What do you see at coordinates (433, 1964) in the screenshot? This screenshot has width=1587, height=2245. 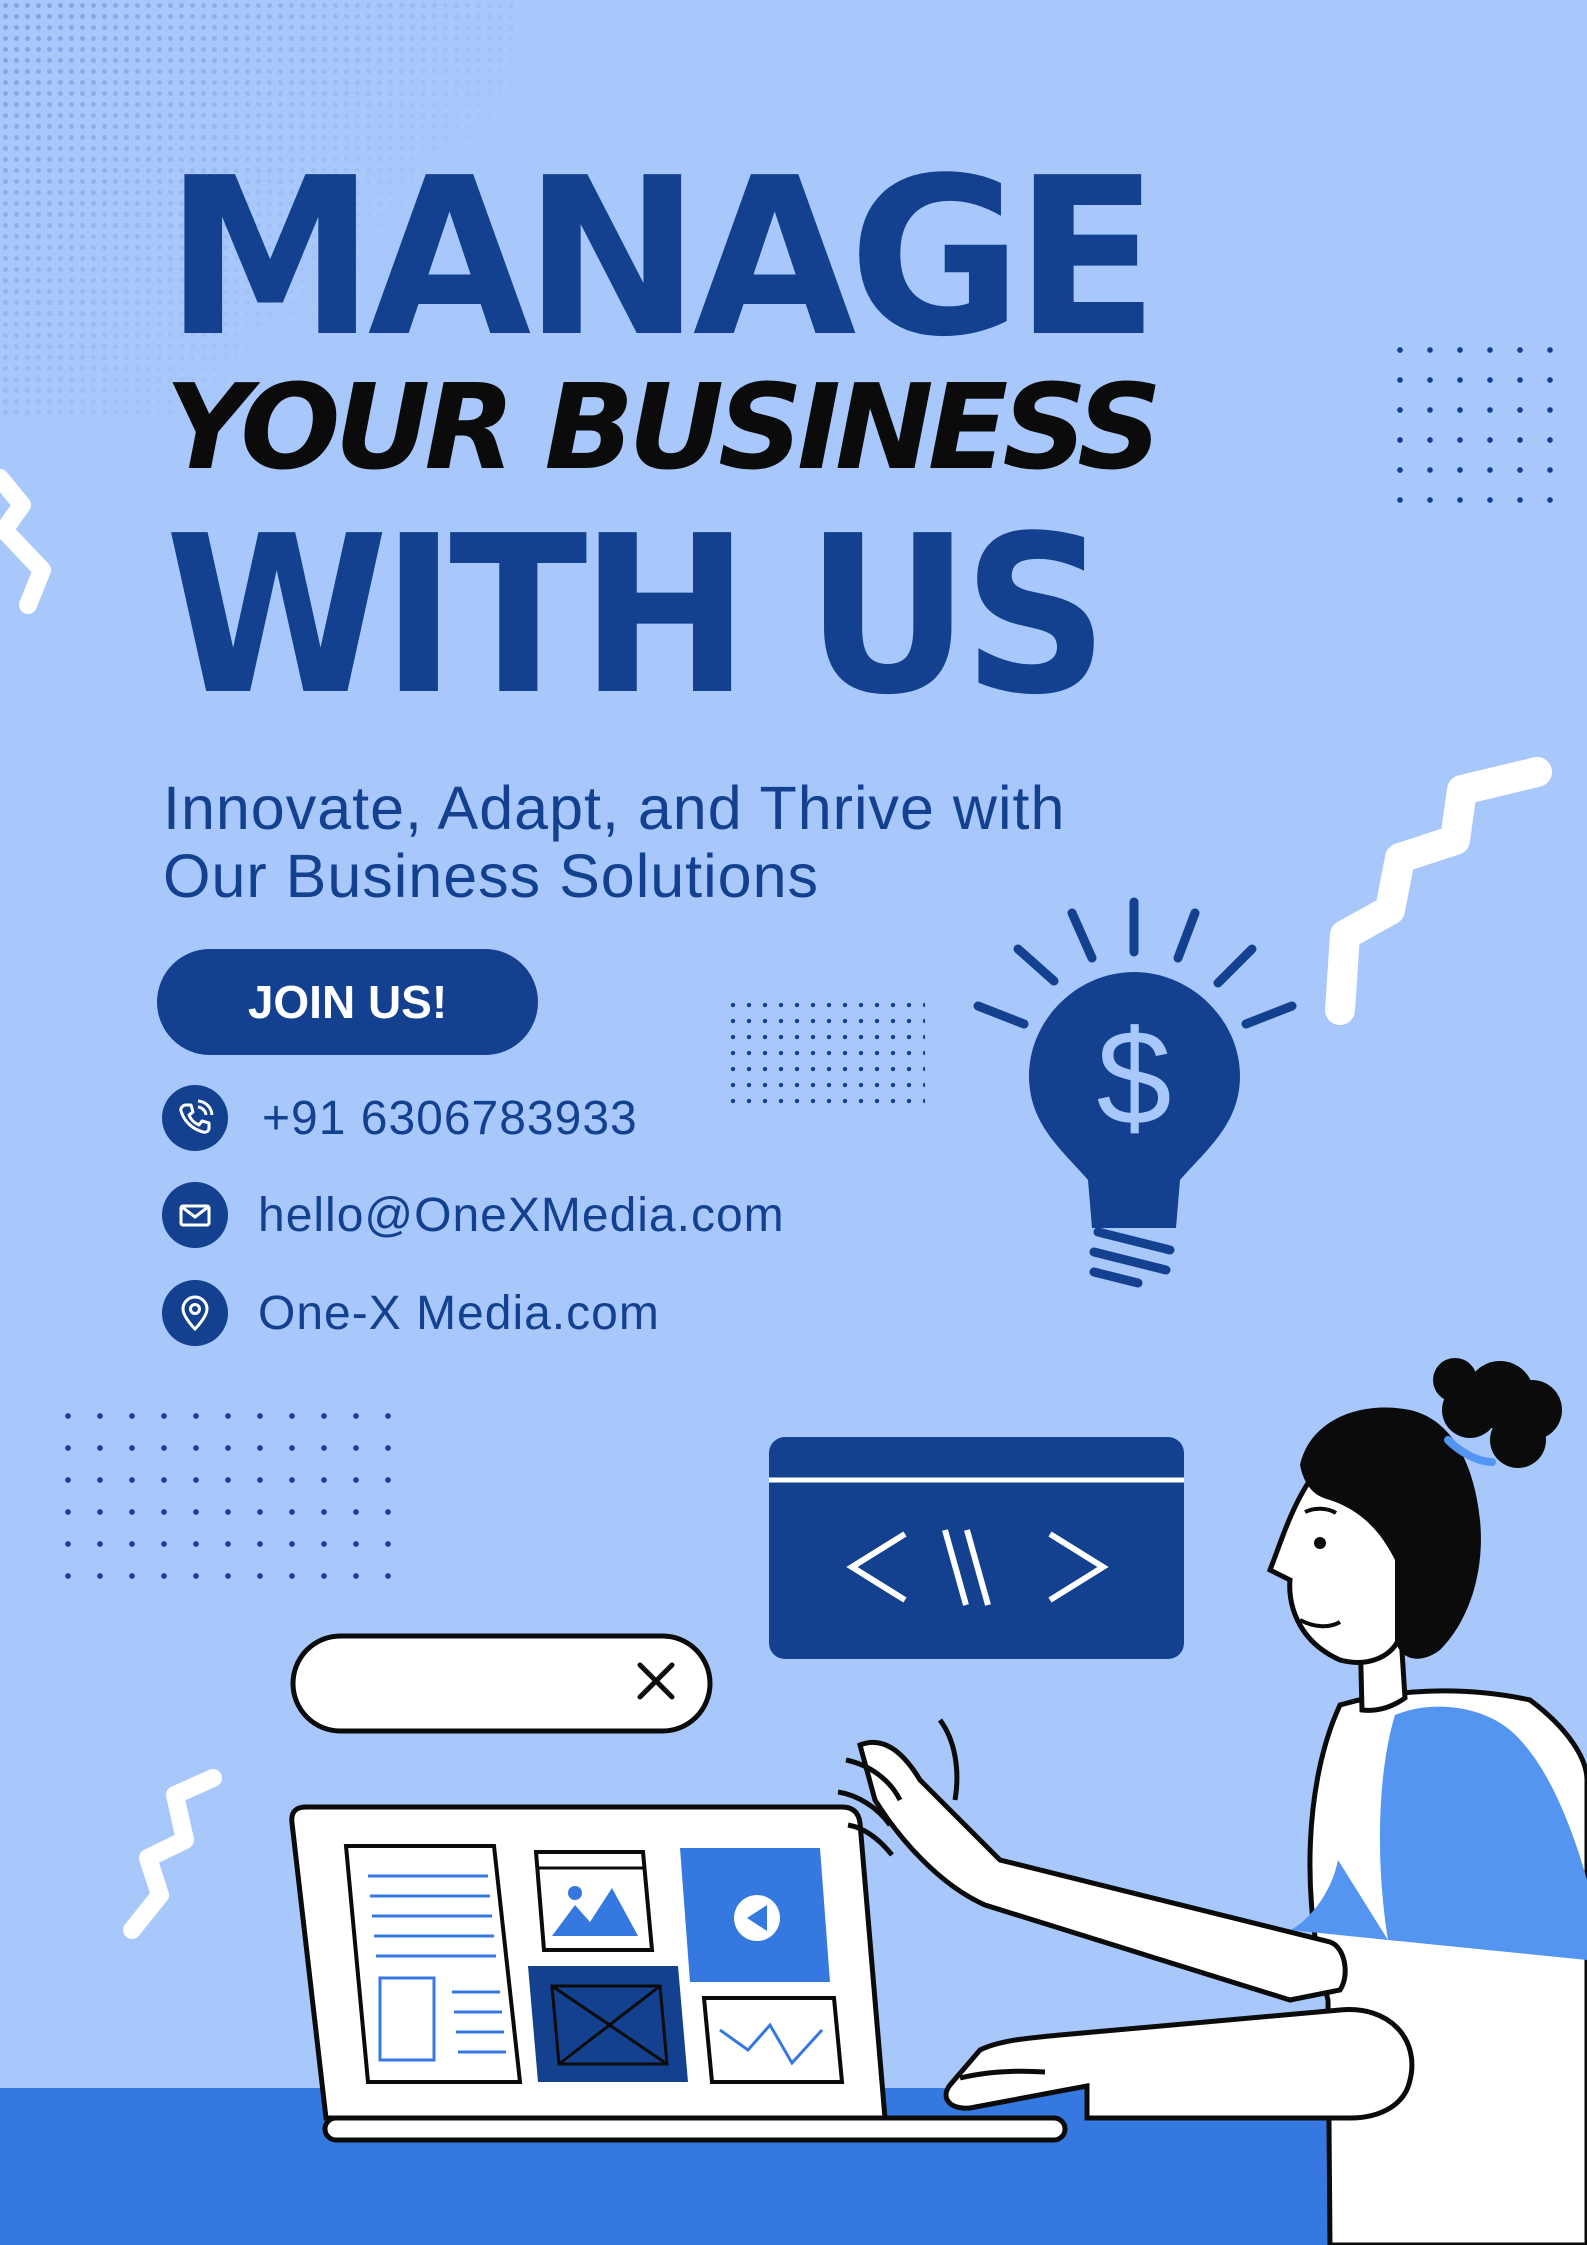 I see `document-icon` at bounding box center [433, 1964].